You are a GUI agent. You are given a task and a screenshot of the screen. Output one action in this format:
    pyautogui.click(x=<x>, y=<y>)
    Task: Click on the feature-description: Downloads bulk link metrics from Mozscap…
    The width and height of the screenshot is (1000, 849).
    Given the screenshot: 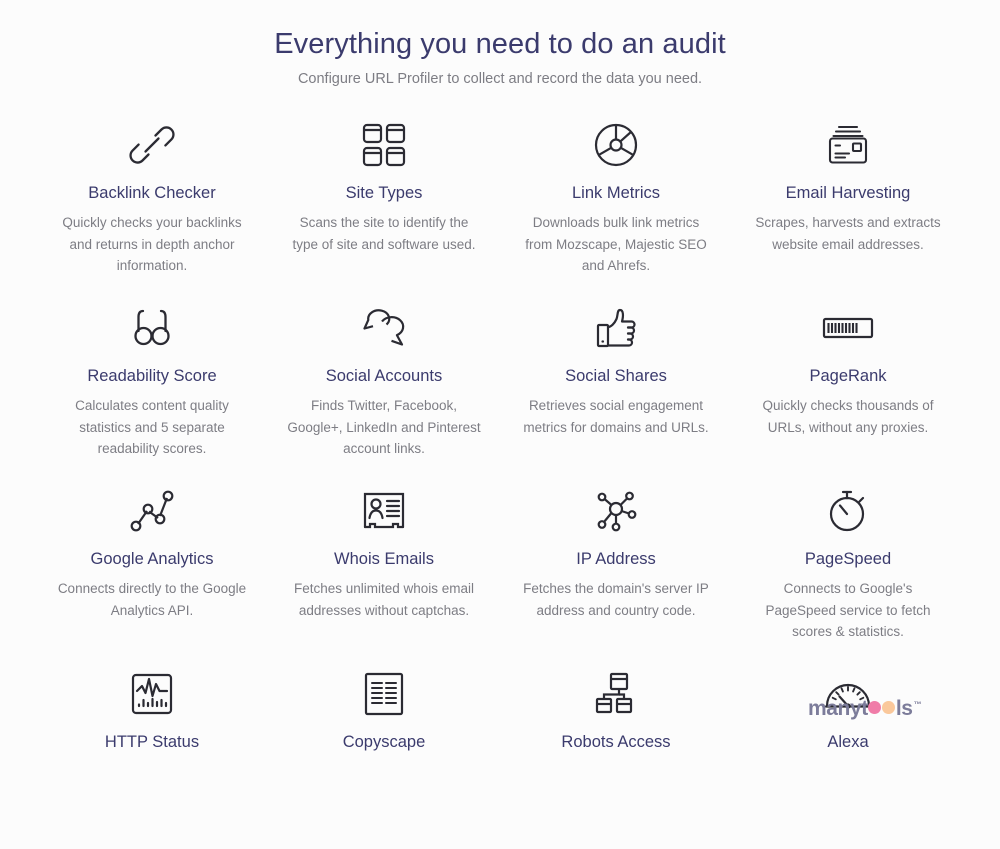 What is the action you would take?
    pyautogui.click(x=616, y=244)
    